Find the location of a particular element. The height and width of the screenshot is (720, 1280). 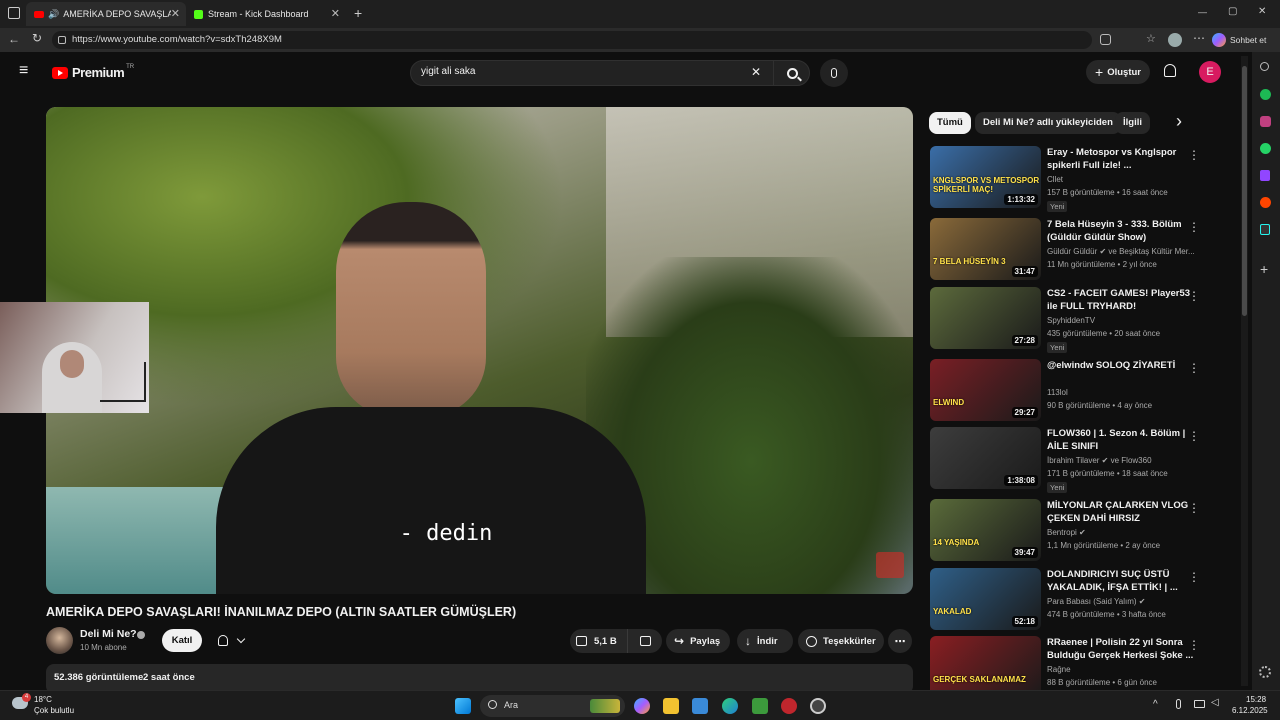

start-windows-icon is located at coordinates (463, 706).